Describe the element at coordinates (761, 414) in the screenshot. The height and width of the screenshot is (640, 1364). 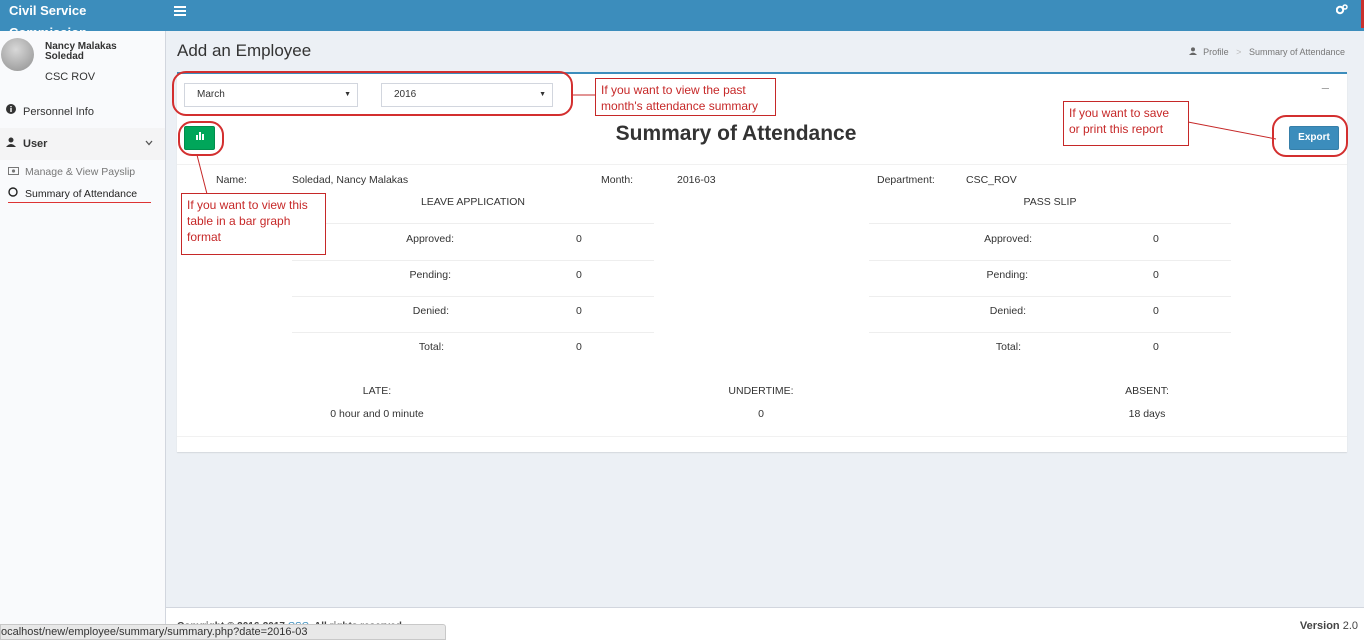
I see `undertime-value: 0` at that location.